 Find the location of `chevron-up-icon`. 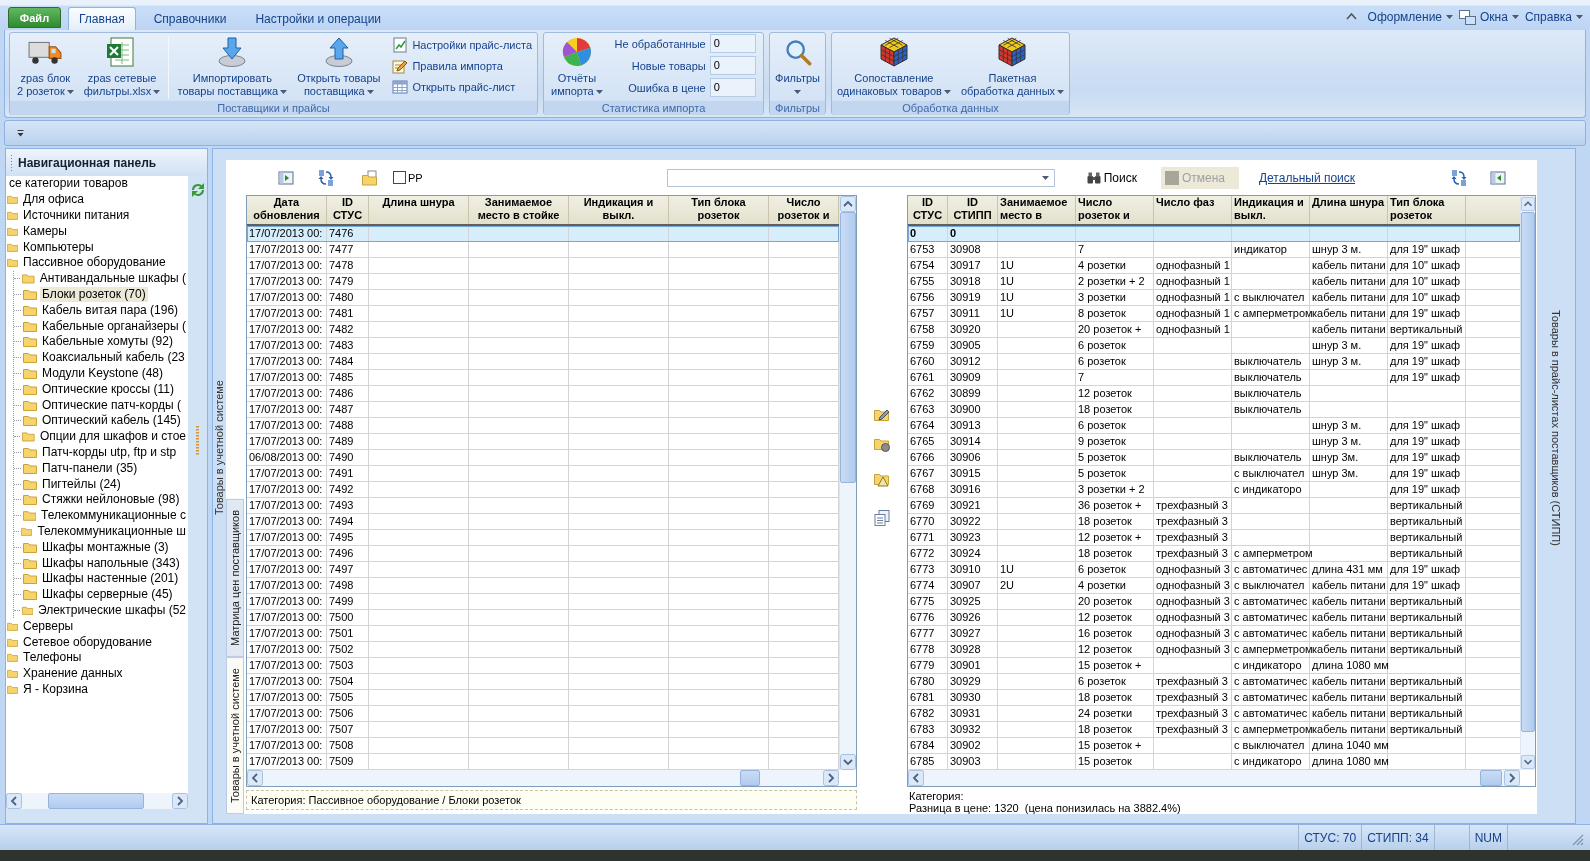

chevron-up-icon is located at coordinates (1351, 16).